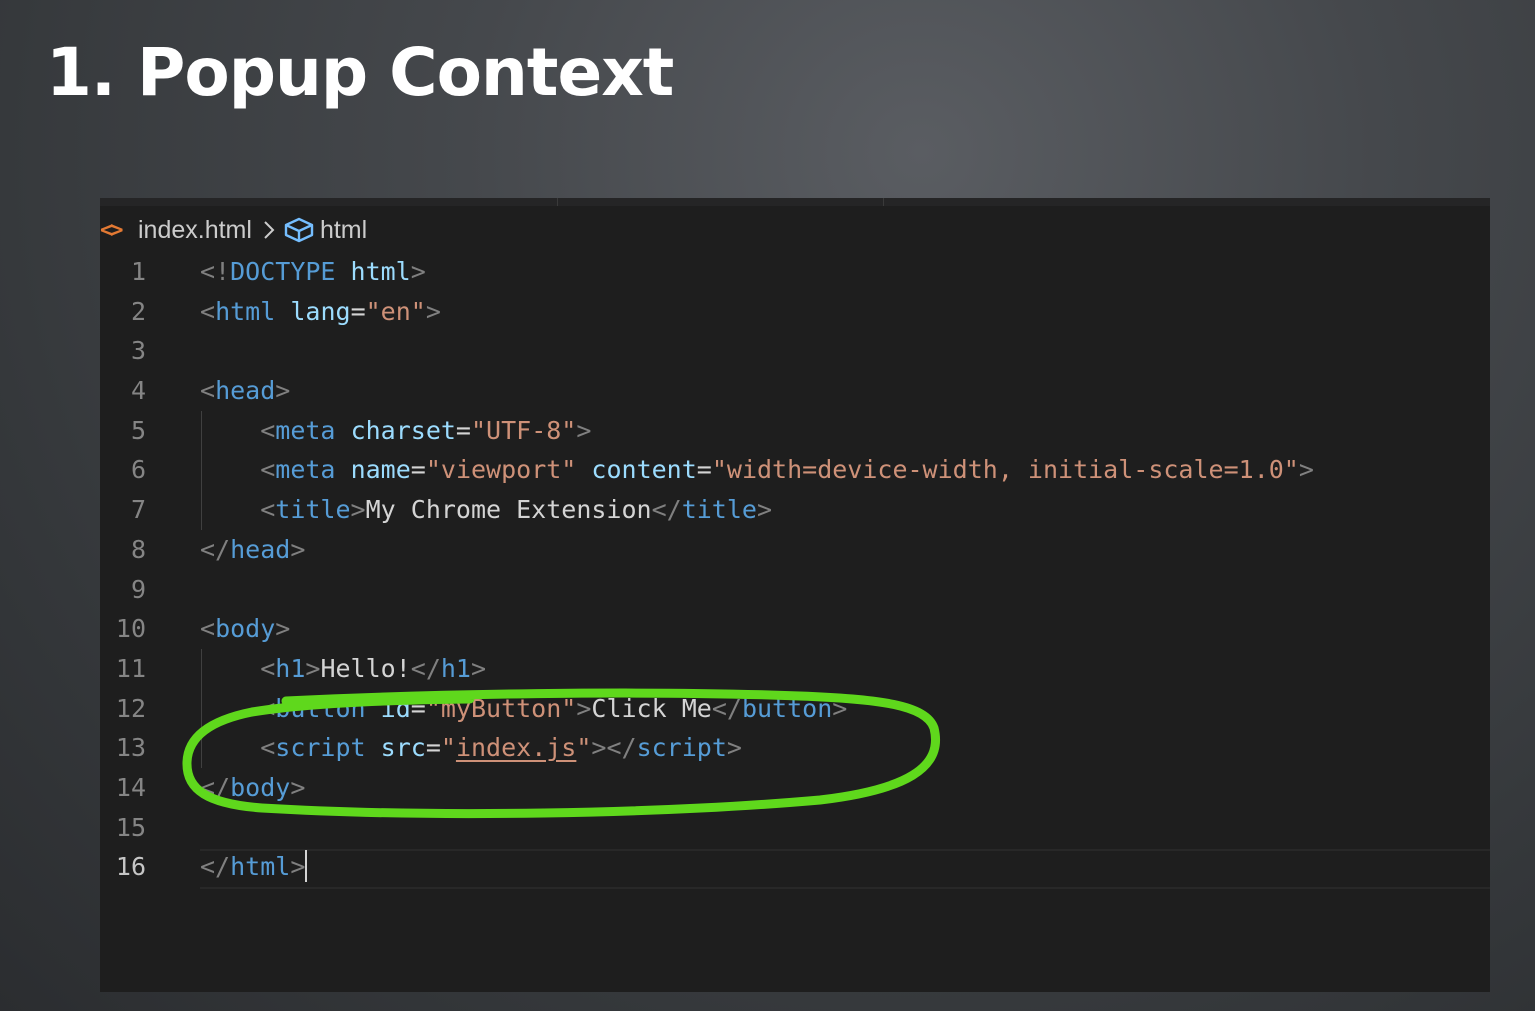 The height and width of the screenshot is (1011, 1535). I want to click on code-line: 10 <body>, so click(795, 629).